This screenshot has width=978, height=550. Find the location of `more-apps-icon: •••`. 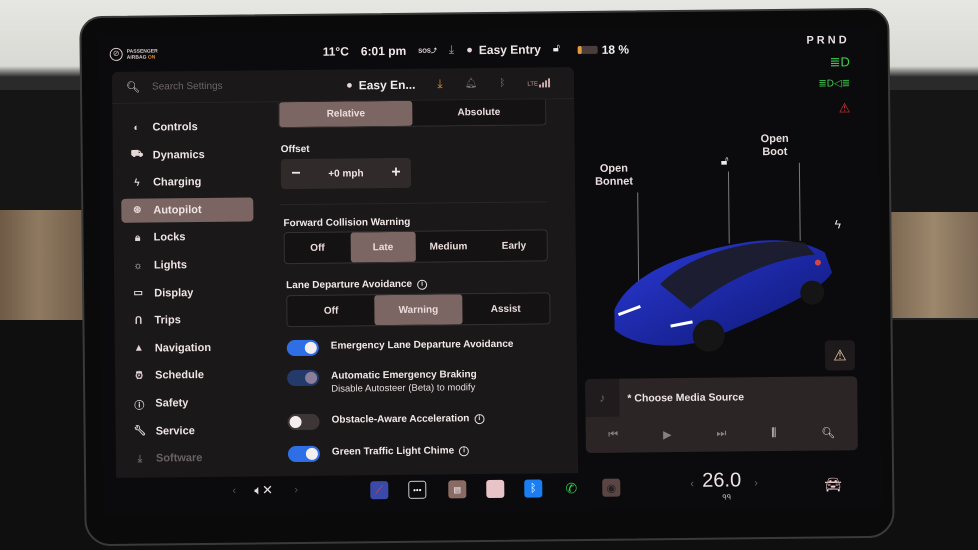

more-apps-icon: ••• is located at coordinates (417, 489).